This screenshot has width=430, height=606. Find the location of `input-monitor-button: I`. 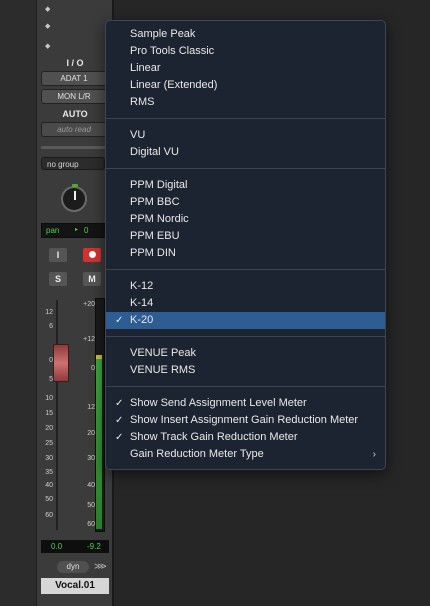

input-monitor-button: I is located at coordinates (58, 255).